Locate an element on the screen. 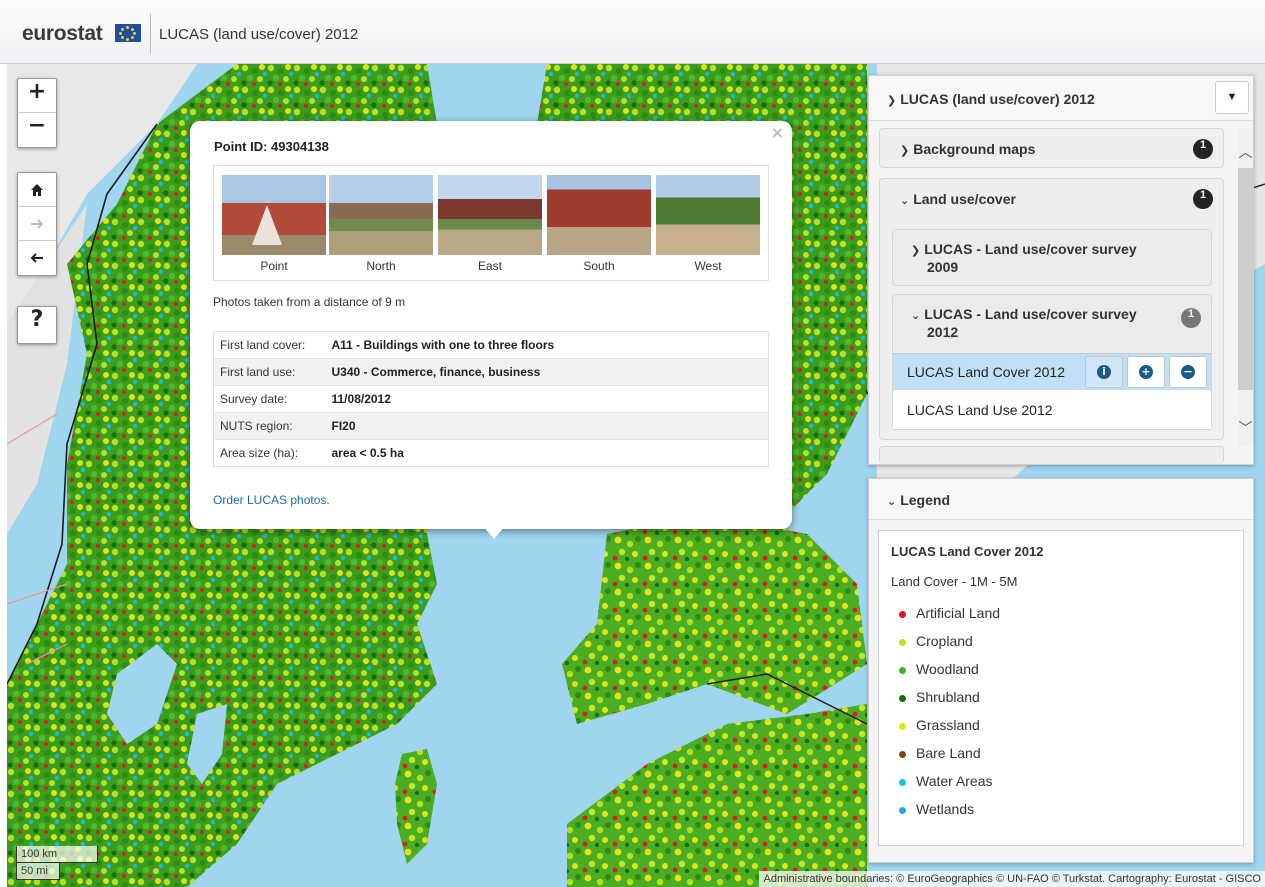  scroll-up-arrow-icon: ︿ is located at coordinates (1245, 152).